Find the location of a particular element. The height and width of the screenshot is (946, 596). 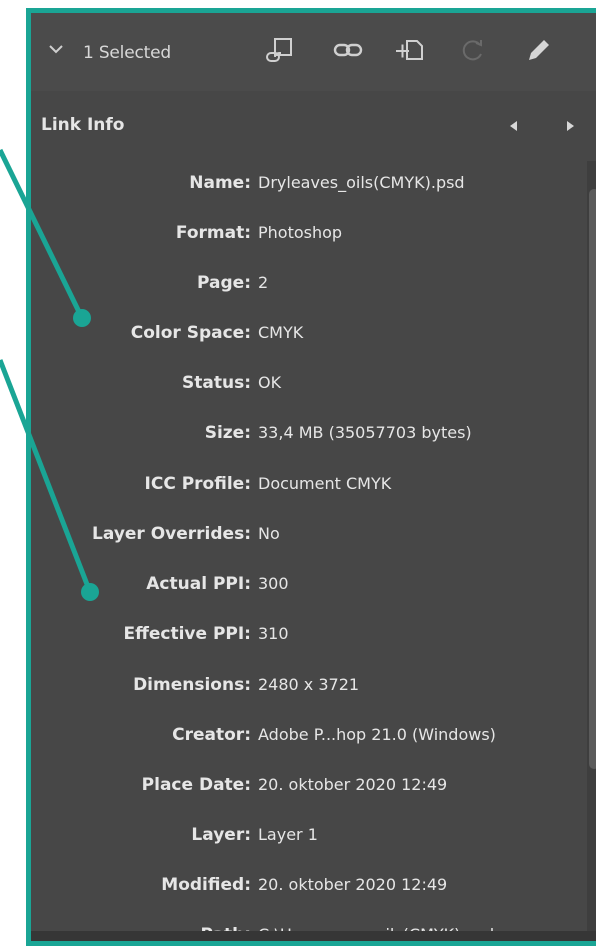

info-key: Name: is located at coordinates (220, 183).